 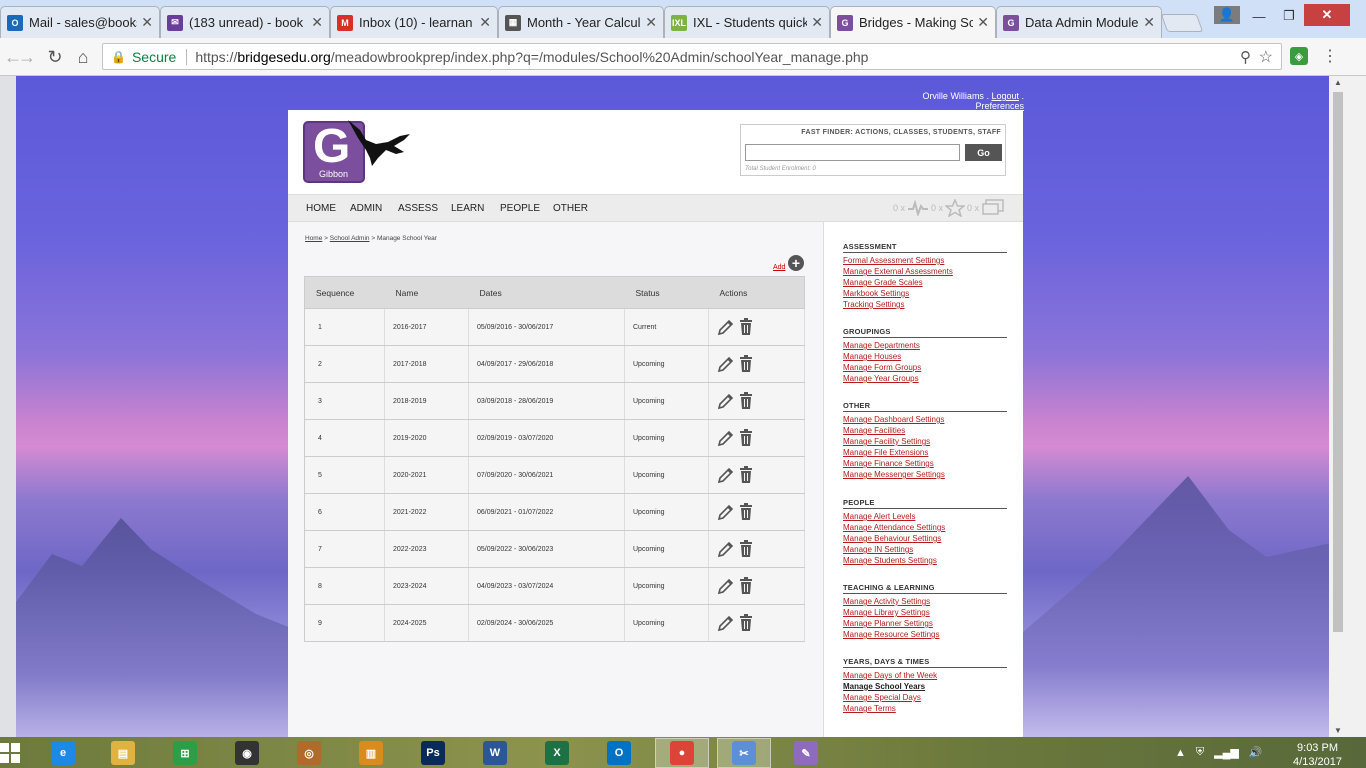 I want to click on zoom-icon: ⚲, so click(x=1245, y=57).